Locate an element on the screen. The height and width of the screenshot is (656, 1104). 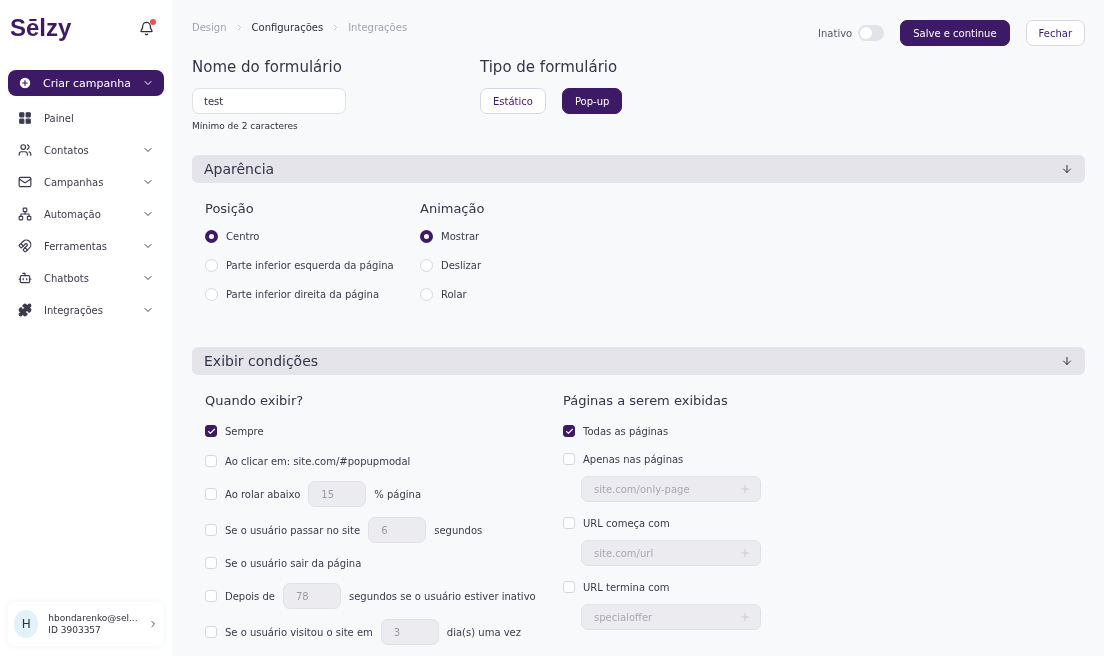
radio-option: Parte inferior direita da página is located at coordinates (312, 294).